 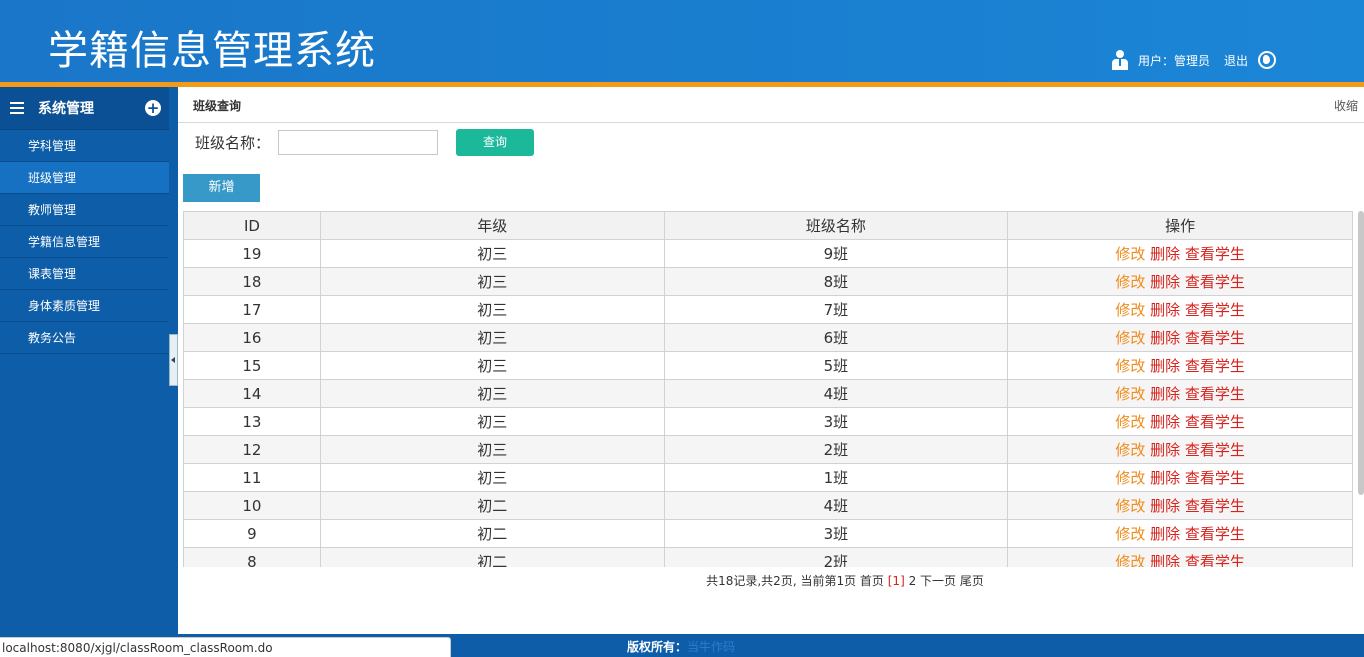 I want to click on table-row: 19 初三 9班 修改 删除 查看学生, so click(x=768, y=253).